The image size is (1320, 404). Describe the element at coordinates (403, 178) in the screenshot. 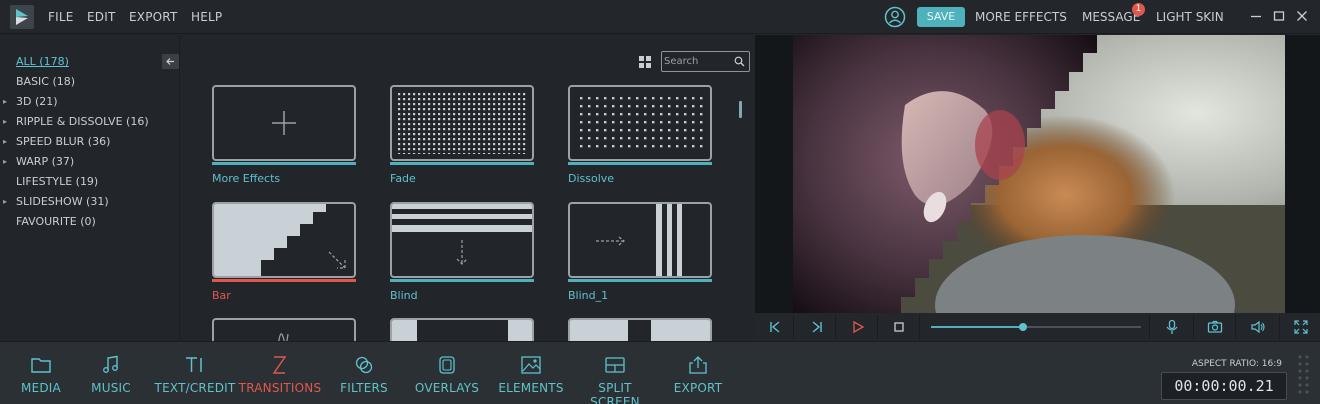

I see `effect-label: Fade` at that location.